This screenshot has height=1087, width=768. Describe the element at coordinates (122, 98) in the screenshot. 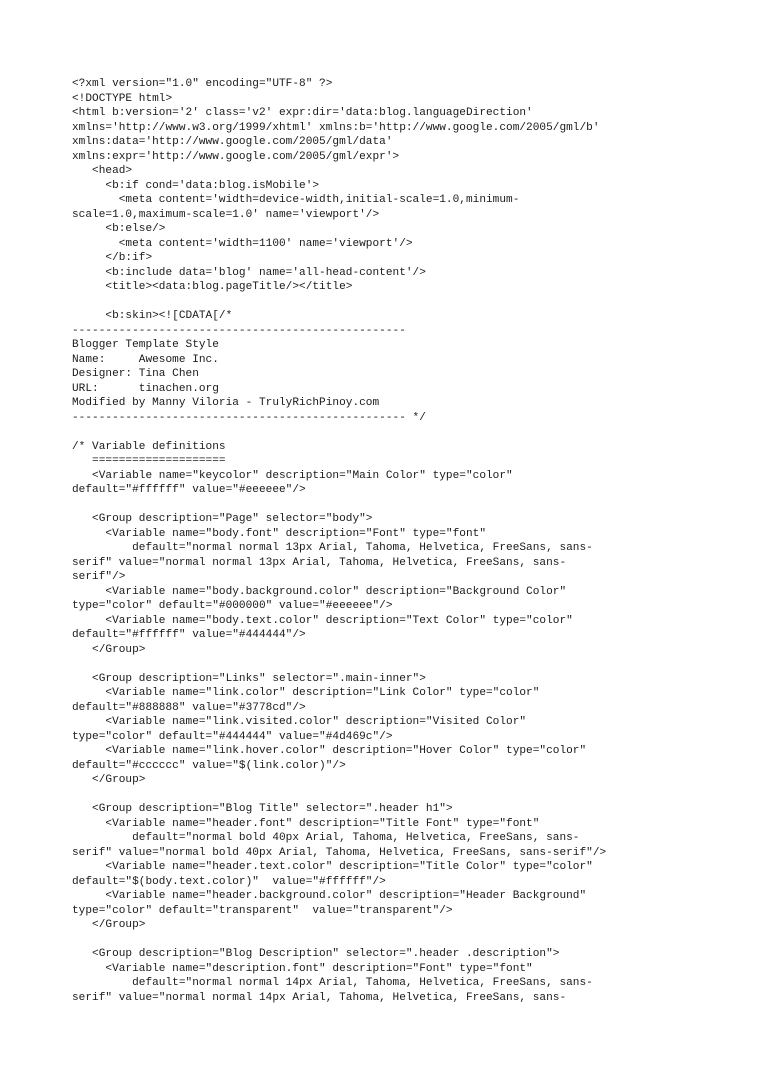

I see `code-line: <!DOCTYPE html>` at that location.